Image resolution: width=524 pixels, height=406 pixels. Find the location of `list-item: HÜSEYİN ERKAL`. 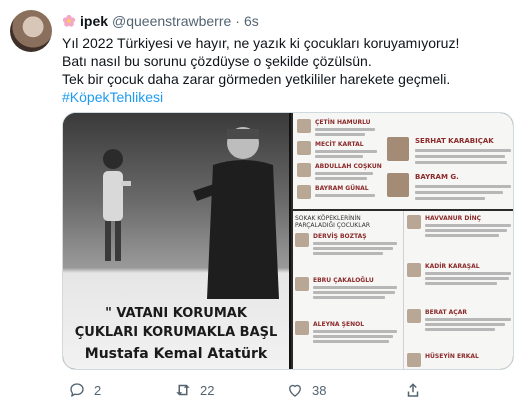

list-item: HÜSEYİN ERKAL is located at coordinates (443, 360).